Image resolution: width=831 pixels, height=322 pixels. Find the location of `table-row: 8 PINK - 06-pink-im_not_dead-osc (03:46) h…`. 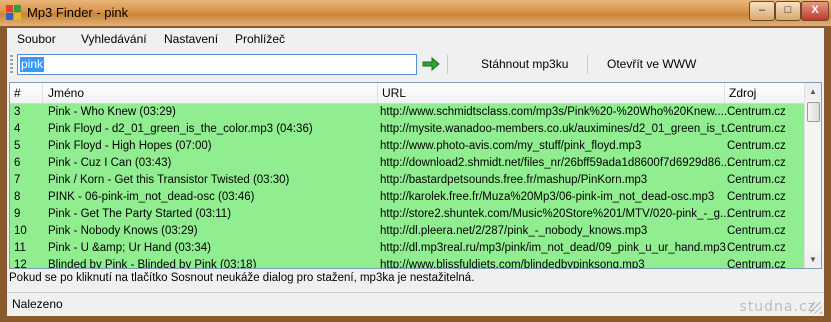

table-row: 8 PINK - 06-pink-im_not_dead-osc (03:46) h… is located at coordinates (410, 197).